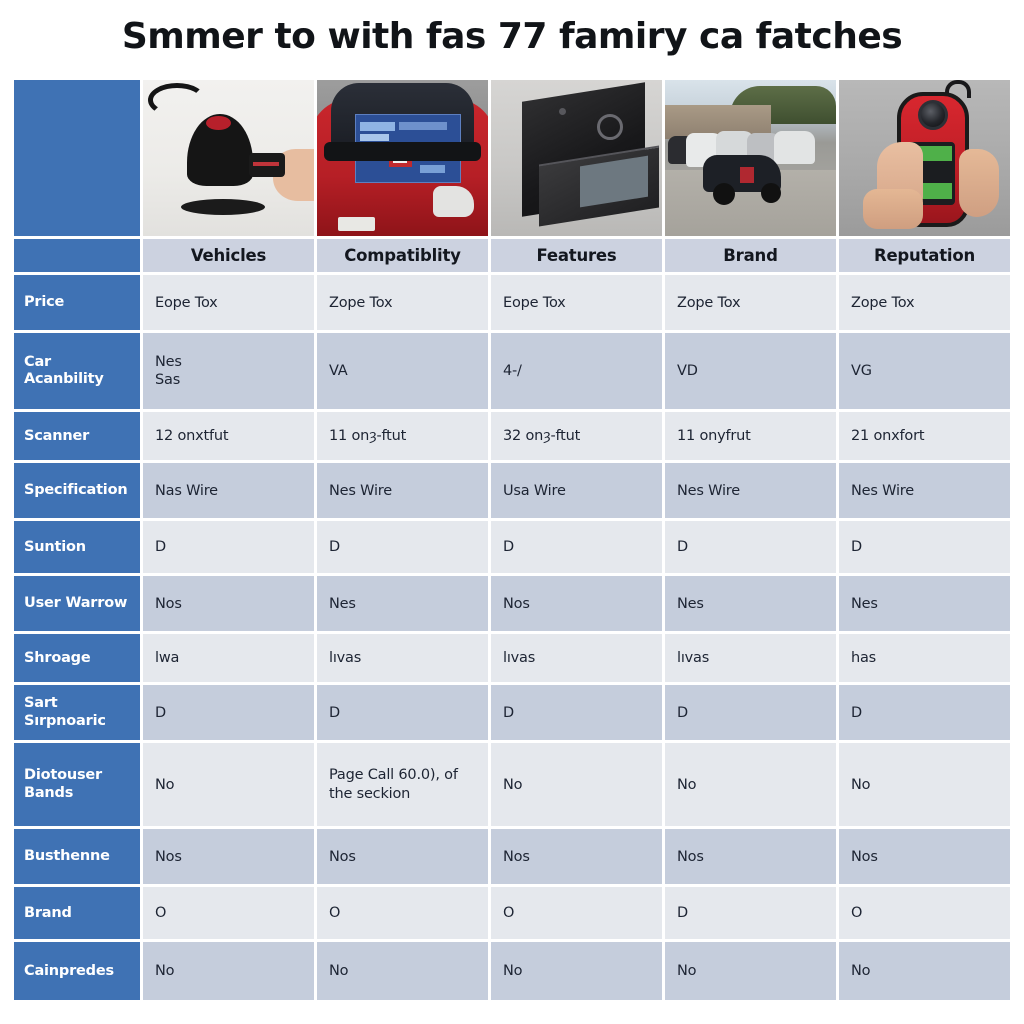  Describe the element at coordinates (77, 971) in the screenshot. I see `row-label: Cainpredes` at that location.